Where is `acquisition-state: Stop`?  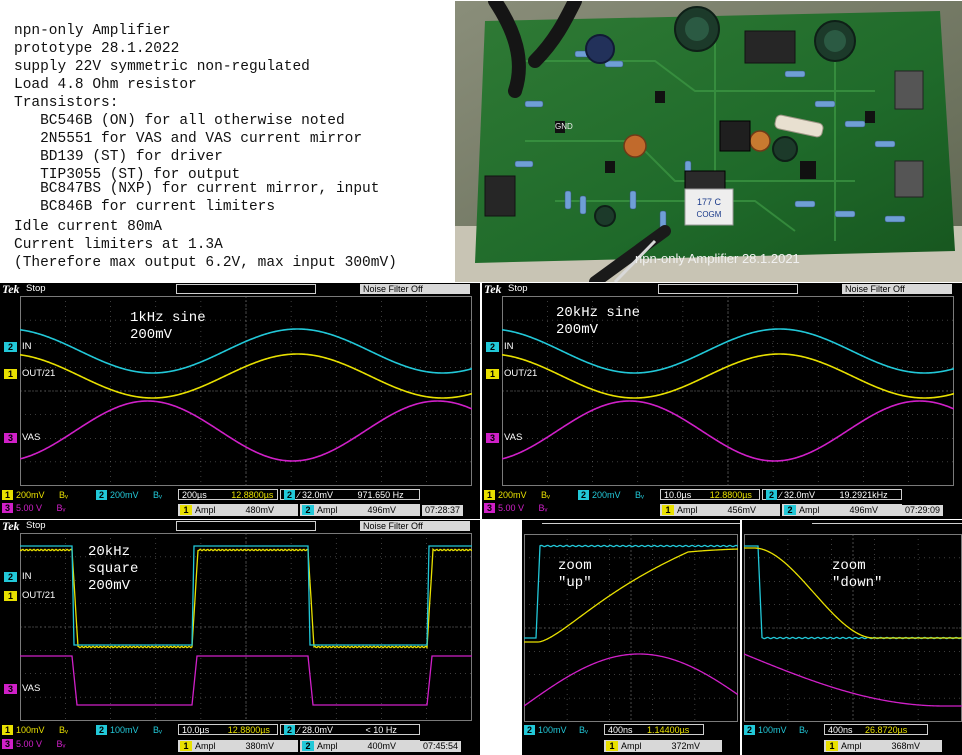 acquisition-state: Stop is located at coordinates (36, 288).